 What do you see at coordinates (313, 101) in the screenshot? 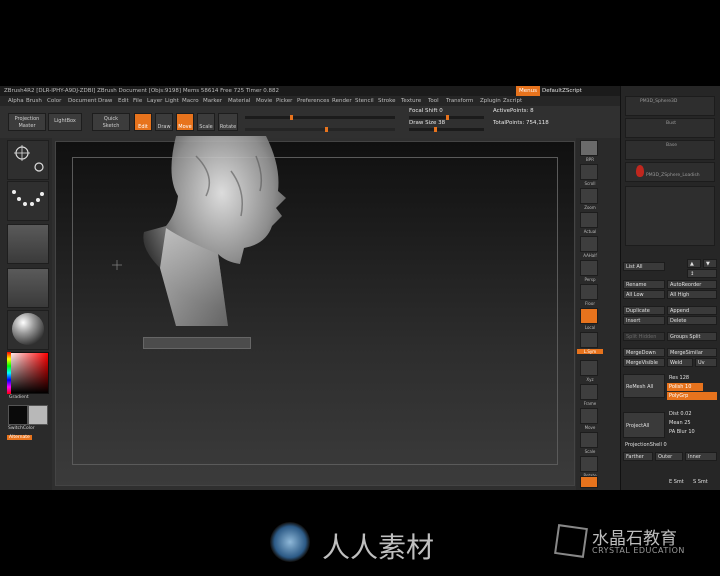
I see `menu-preferences: Preferences` at bounding box center [313, 101].